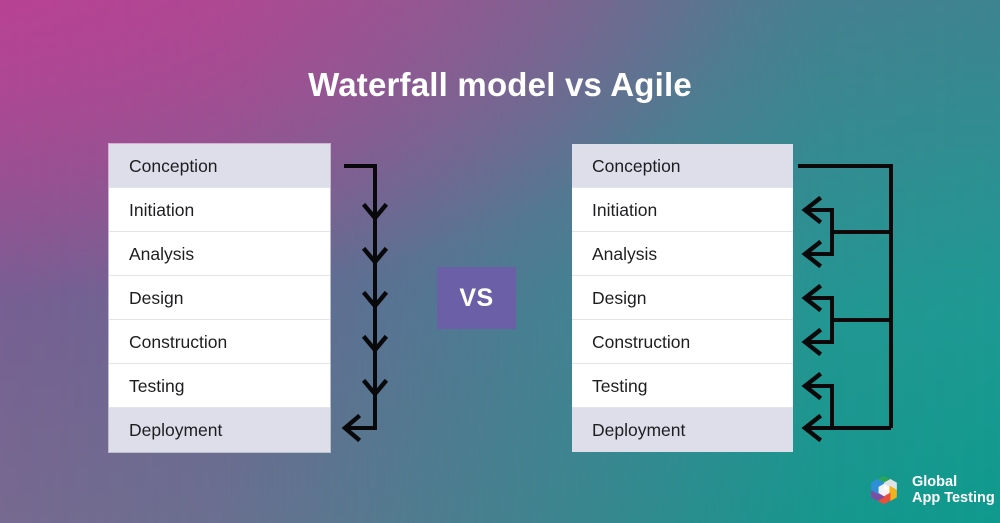 The height and width of the screenshot is (523, 1000). I want to click on waterfall-flow-arrow, so click(365, 303).